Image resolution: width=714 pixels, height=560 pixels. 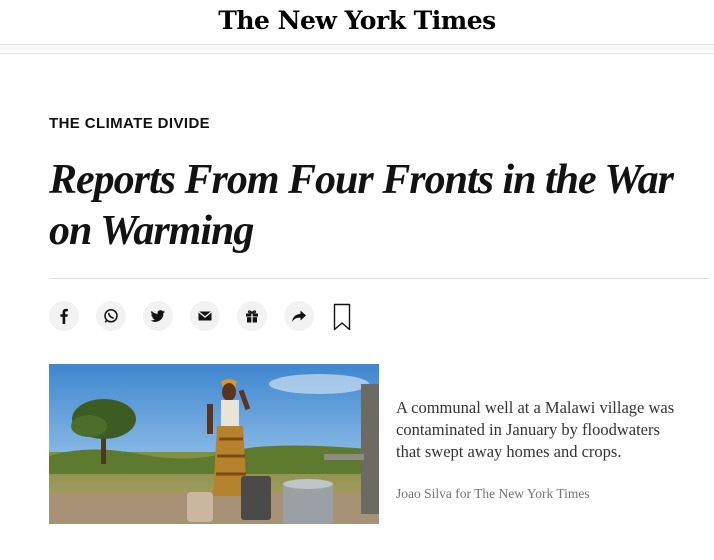 I want to click on nav-subbar, so click(x=357, y=49).